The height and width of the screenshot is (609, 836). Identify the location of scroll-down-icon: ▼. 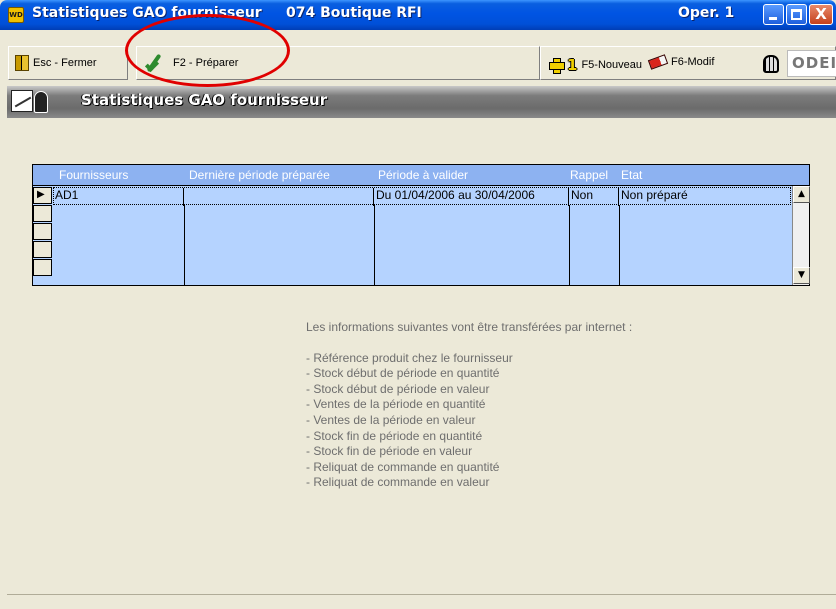
(801, 275).